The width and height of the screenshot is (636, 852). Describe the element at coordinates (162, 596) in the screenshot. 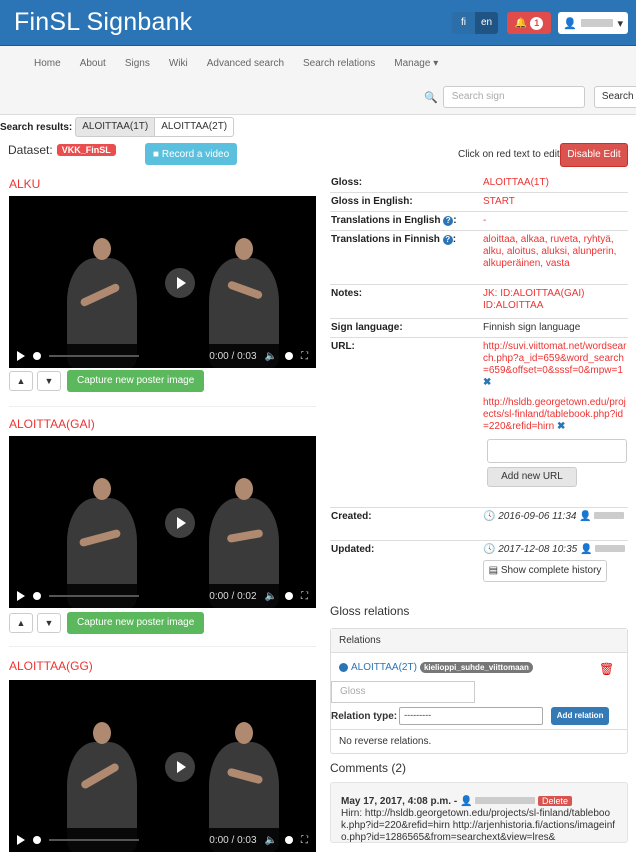

I see `video-controls: 0:00 / 0:02 🔈 ⛶` at that location.